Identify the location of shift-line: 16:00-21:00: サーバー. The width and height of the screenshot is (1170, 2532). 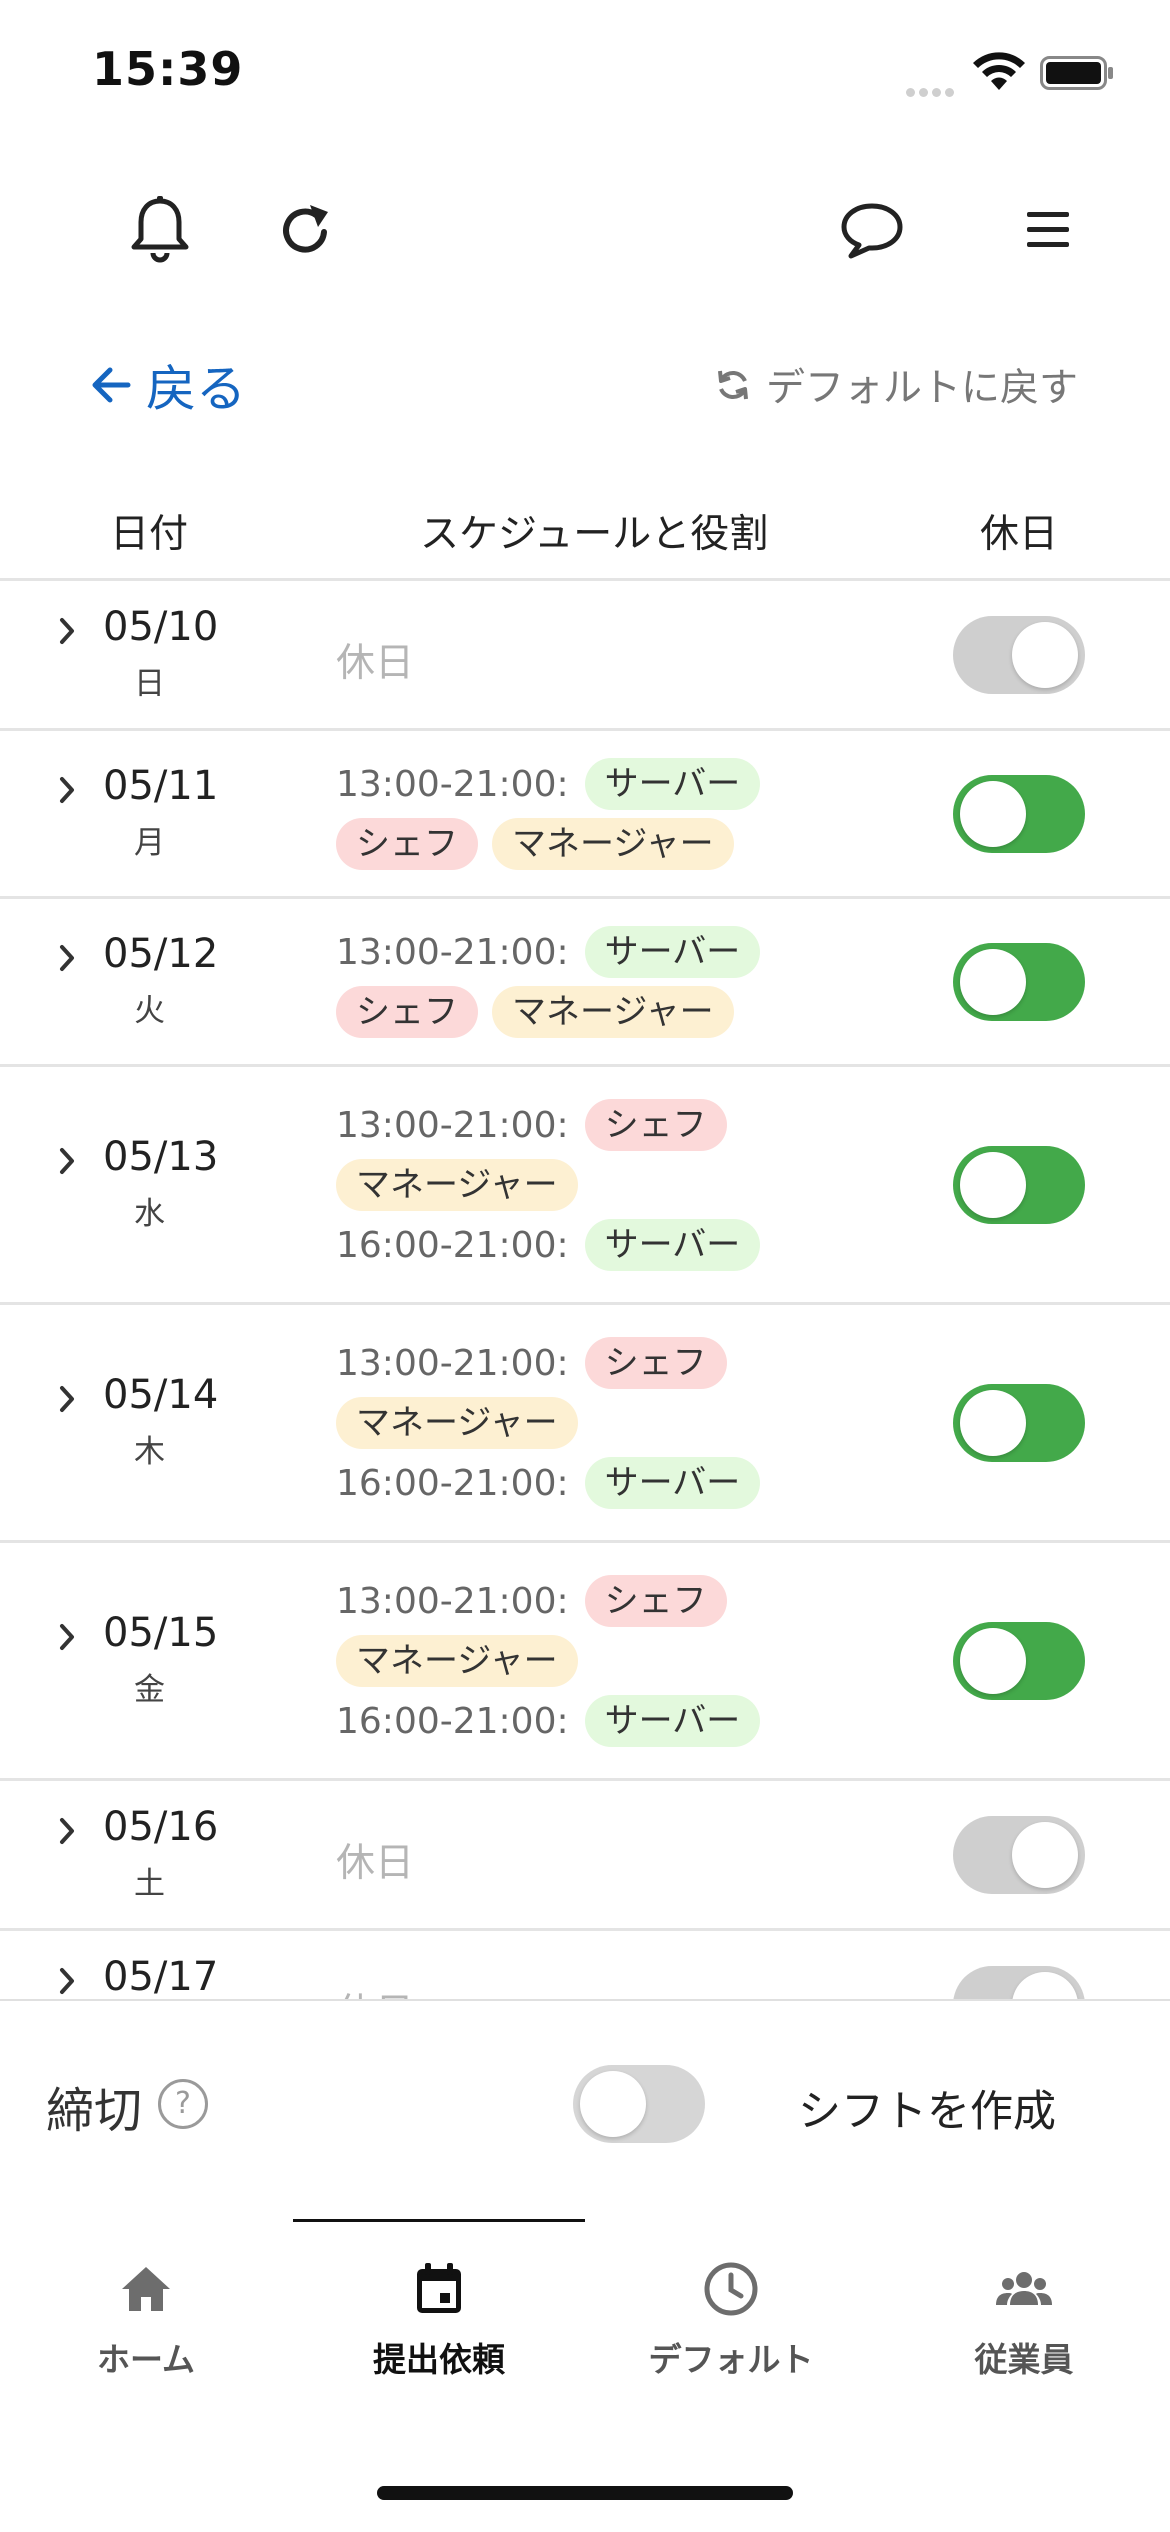
(636, 1483).